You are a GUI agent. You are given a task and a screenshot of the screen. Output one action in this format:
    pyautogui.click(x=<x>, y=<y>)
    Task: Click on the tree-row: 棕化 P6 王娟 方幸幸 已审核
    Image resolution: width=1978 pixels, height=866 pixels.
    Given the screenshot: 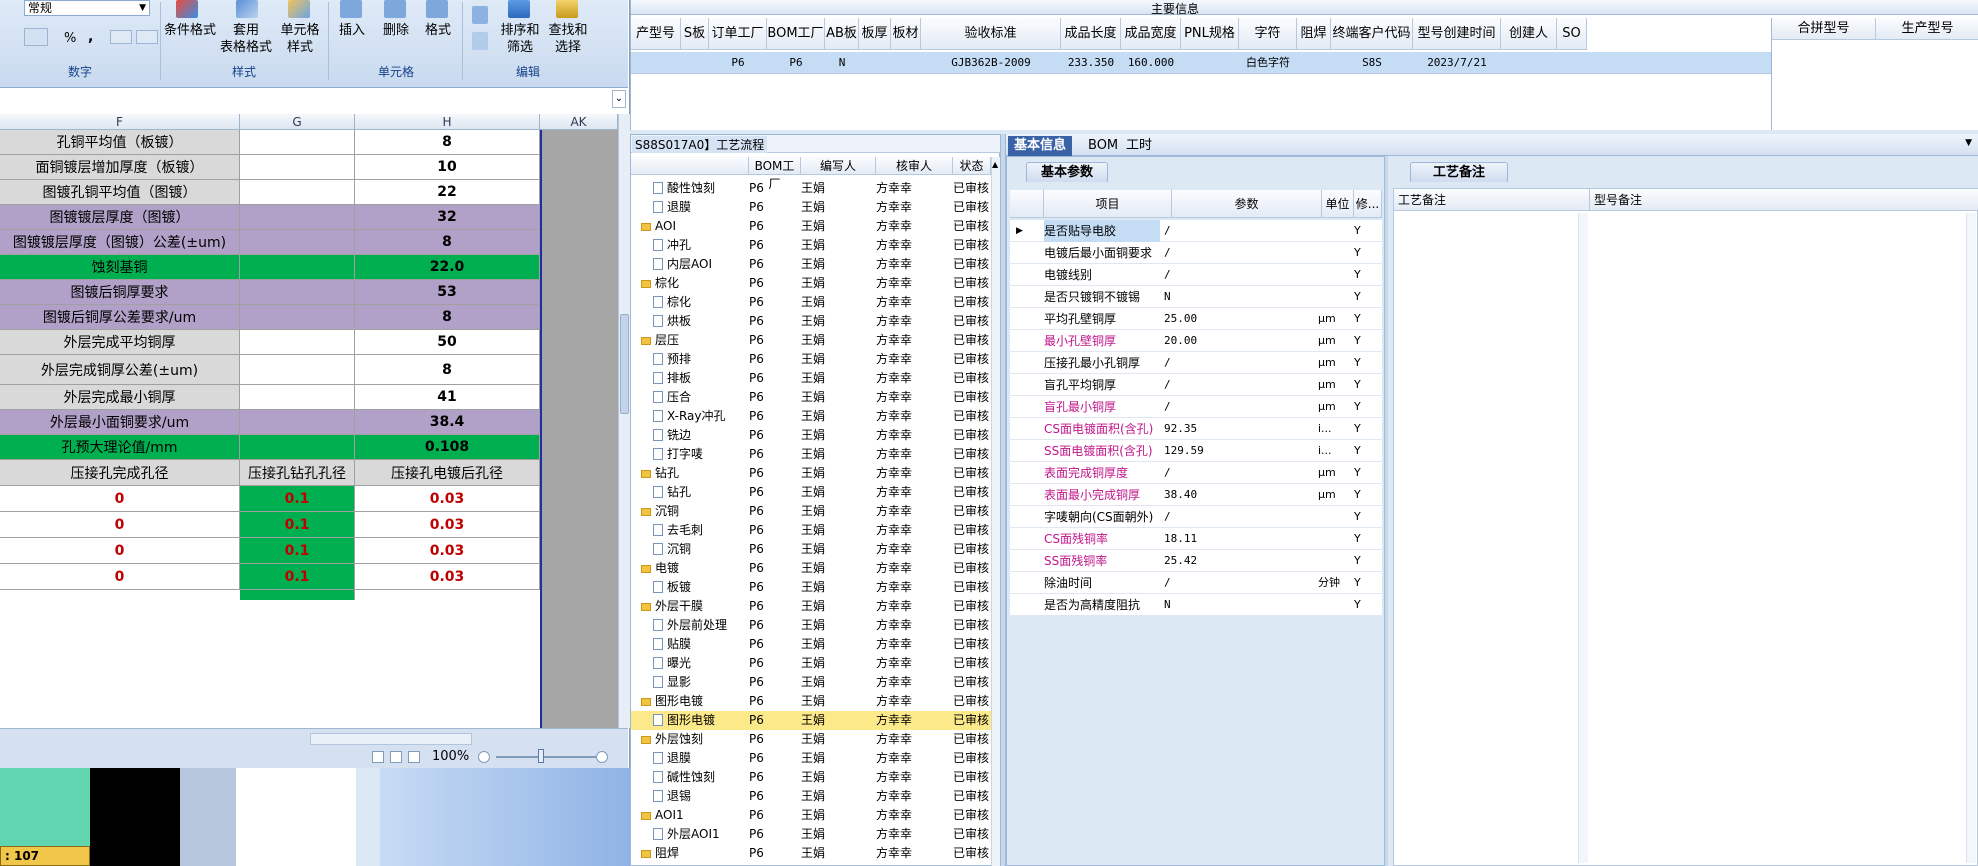 What is the action you would take?
    pyautogui.click(x=811, y=283)
    